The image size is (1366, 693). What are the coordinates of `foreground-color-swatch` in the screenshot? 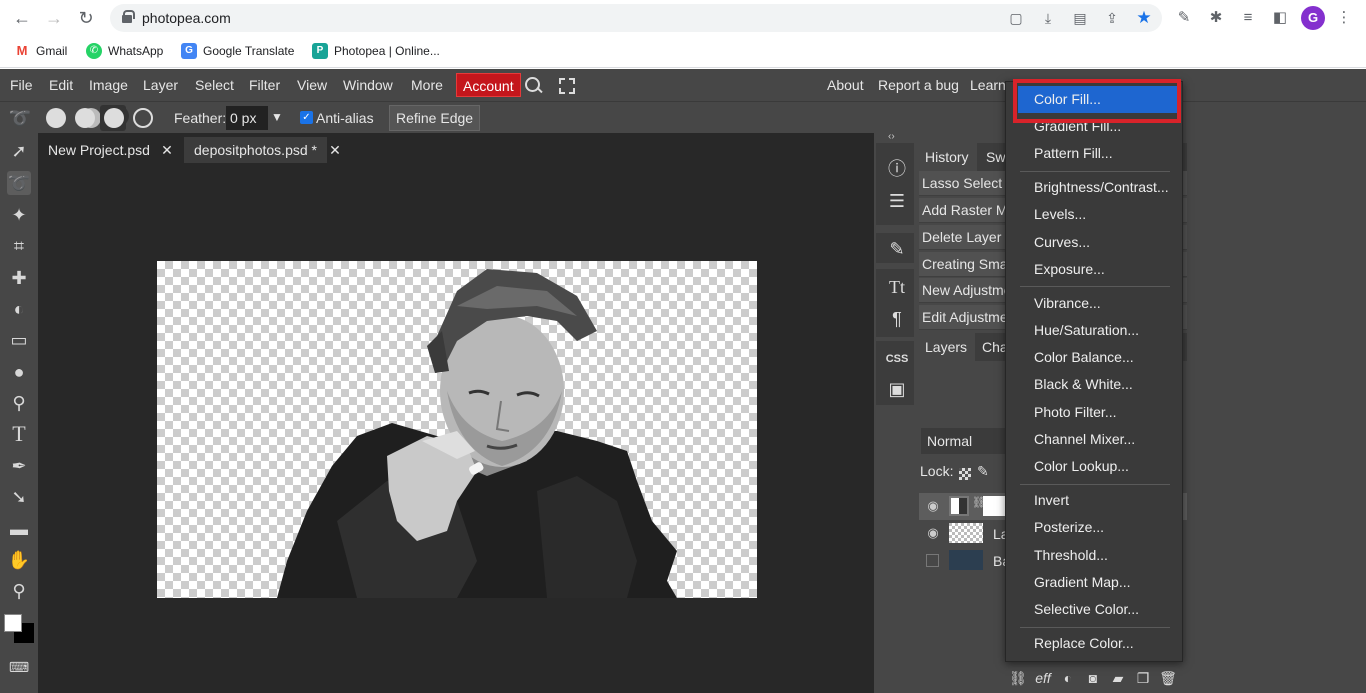 It's located at (13, 623).